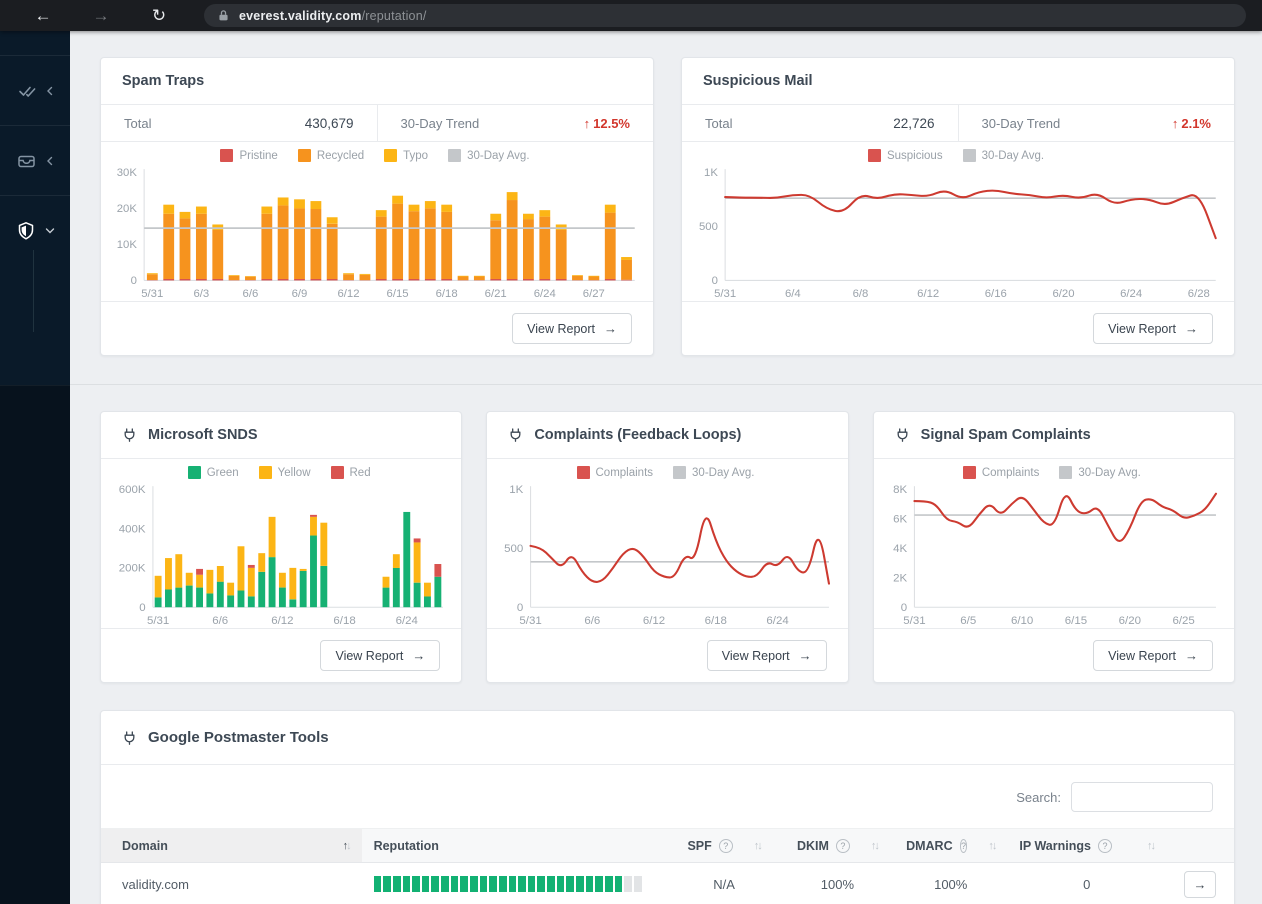 This screenshot has width=1262, height=904. Describe the element at coordinates (1175, 123) in the screenshot. I see `trend-up-icon: ↑` at that location.